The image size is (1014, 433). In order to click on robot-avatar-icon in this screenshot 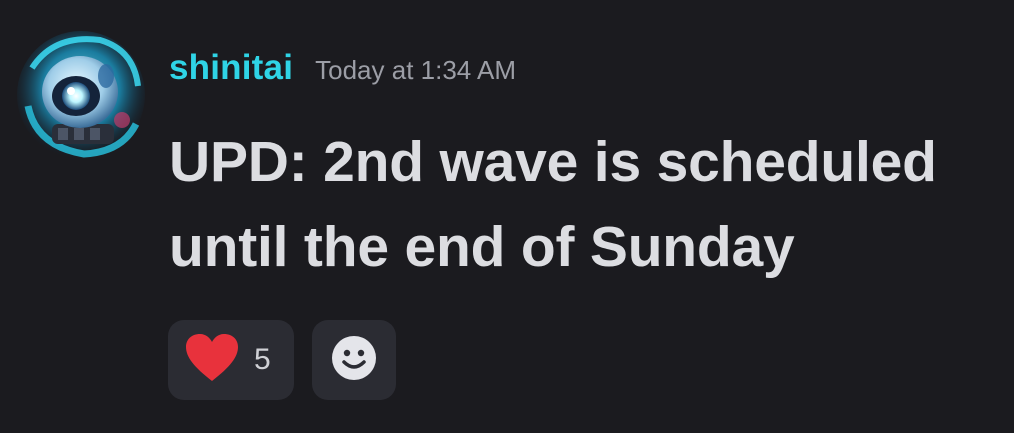, I will do `click(81, 95)`.